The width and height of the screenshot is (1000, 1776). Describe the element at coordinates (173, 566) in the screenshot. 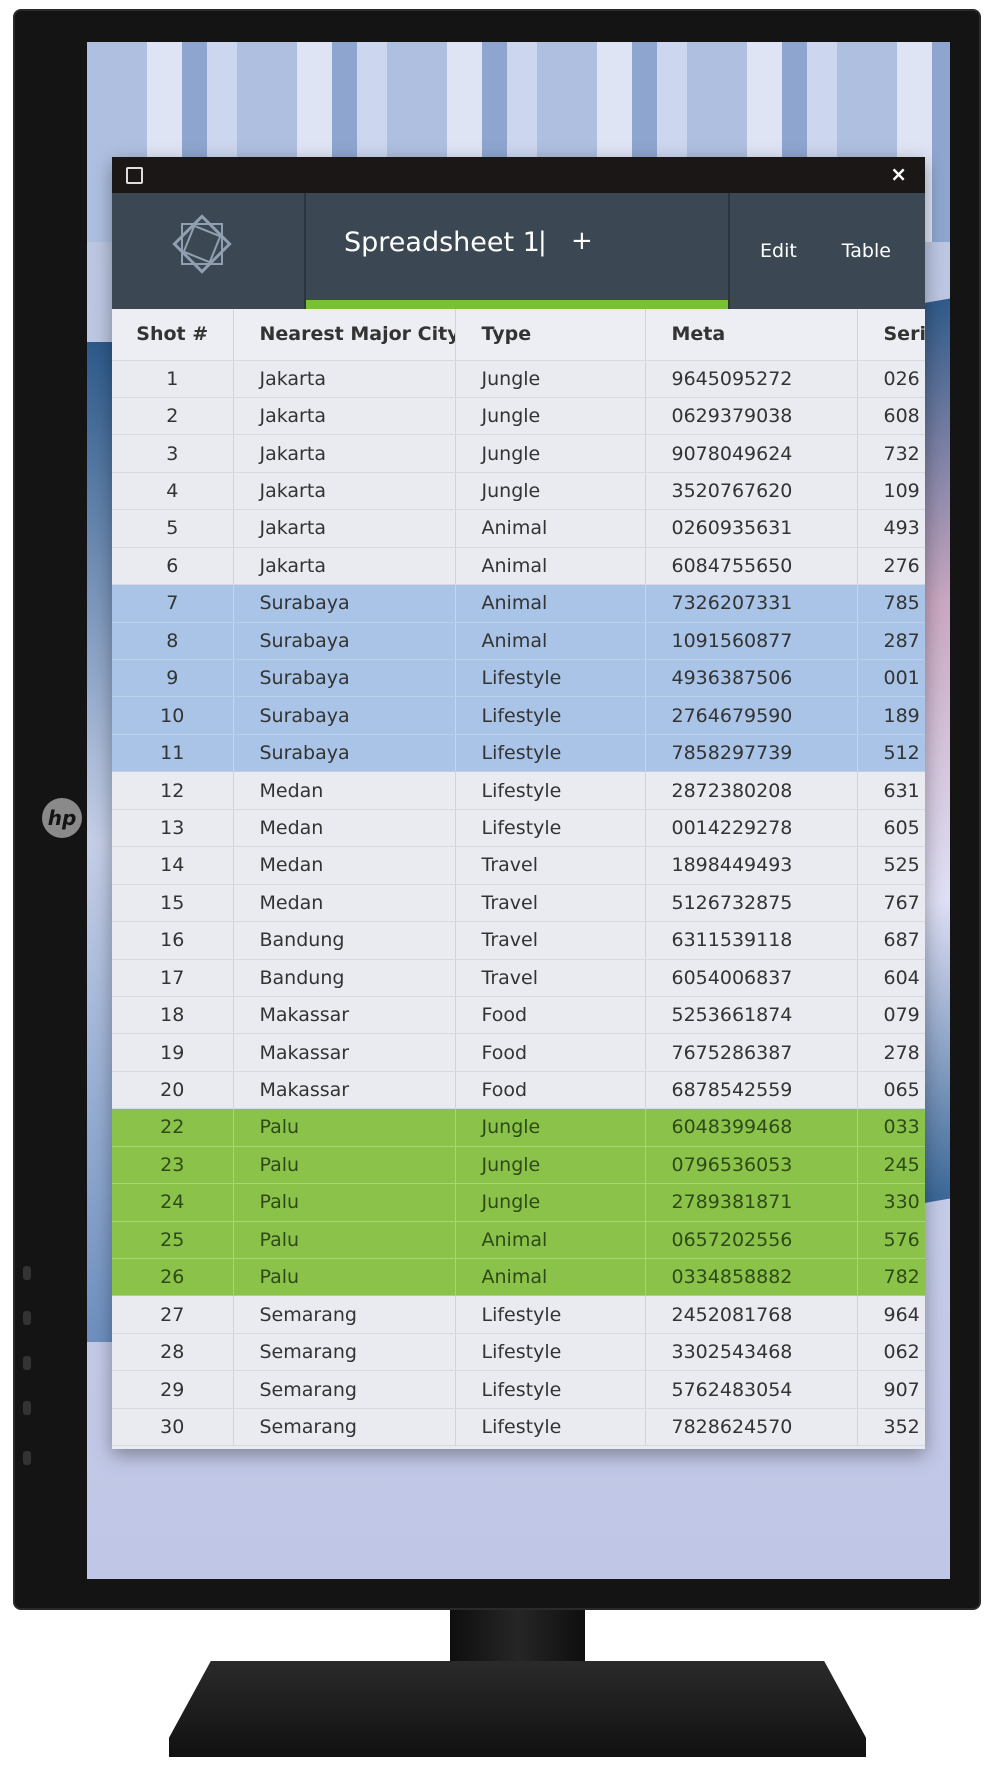

I see `table-cell: 6` at that location.